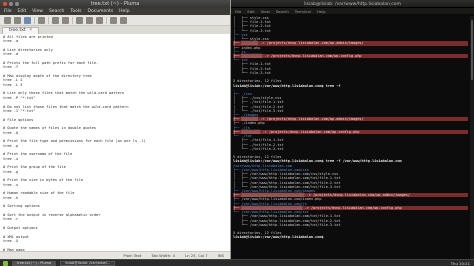 The width and height of the screenshot is (474, 266). What do you see at coordinates (27, 20) in the screenshot?
I see `save-icon` at bounding box center [27, 20].